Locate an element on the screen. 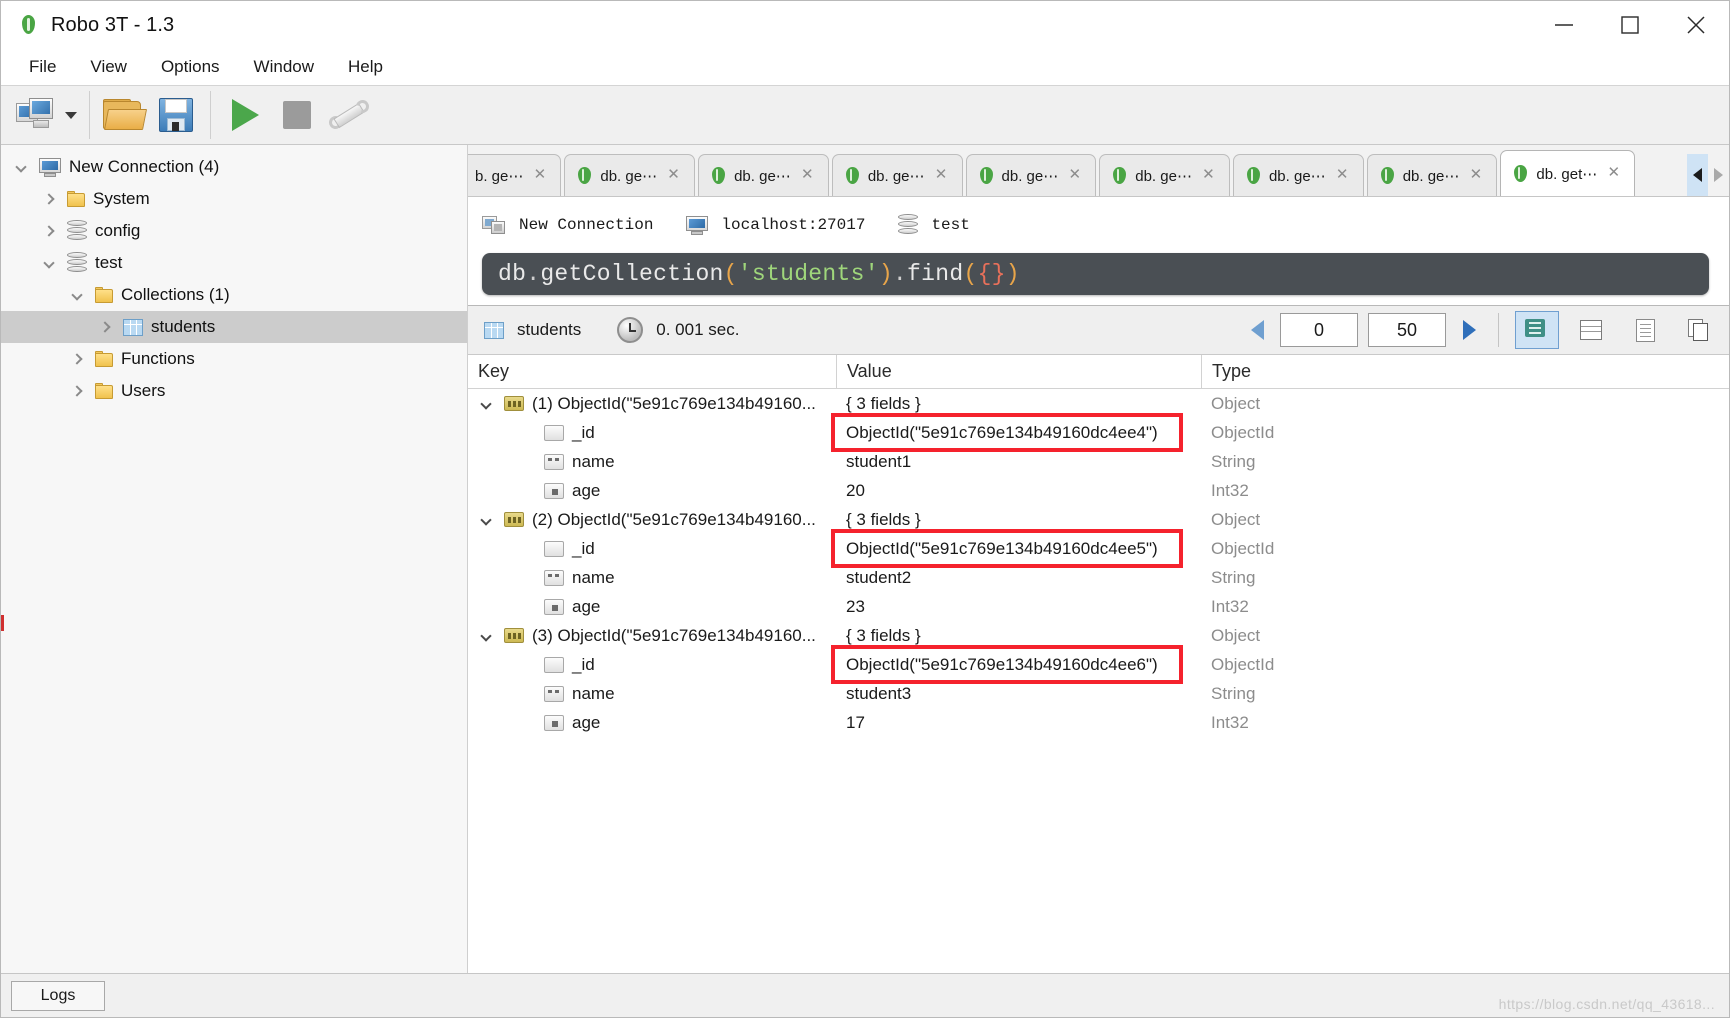  connection-name-segment: New Connection is located at coordinates (567, 225).